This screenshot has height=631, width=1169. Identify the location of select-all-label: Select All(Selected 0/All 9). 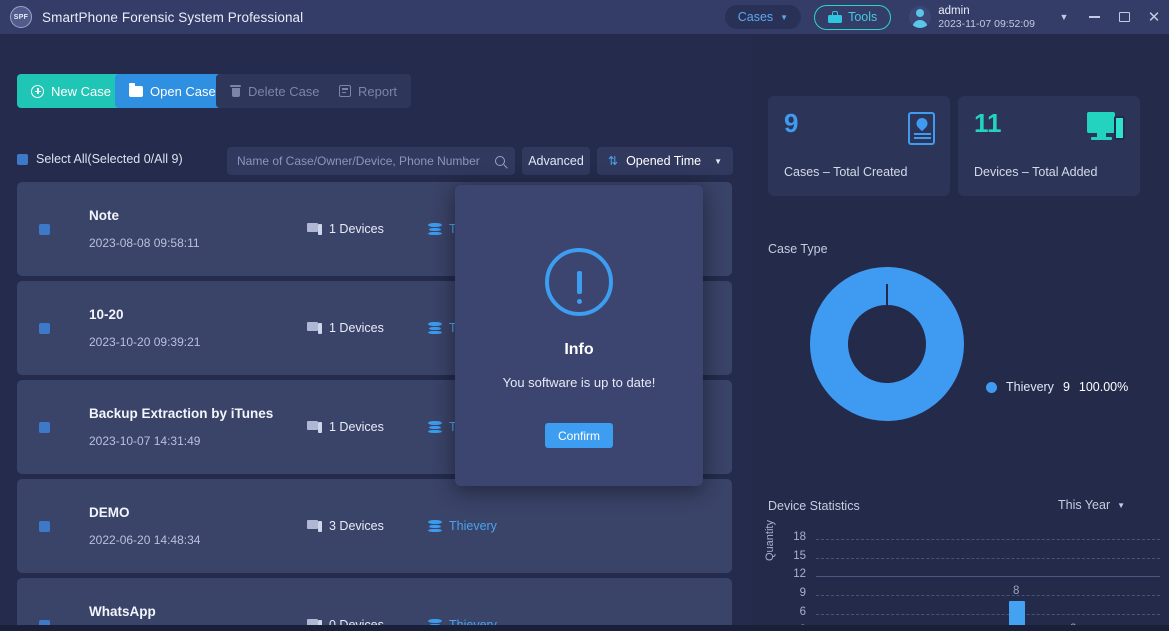
(109, 159).